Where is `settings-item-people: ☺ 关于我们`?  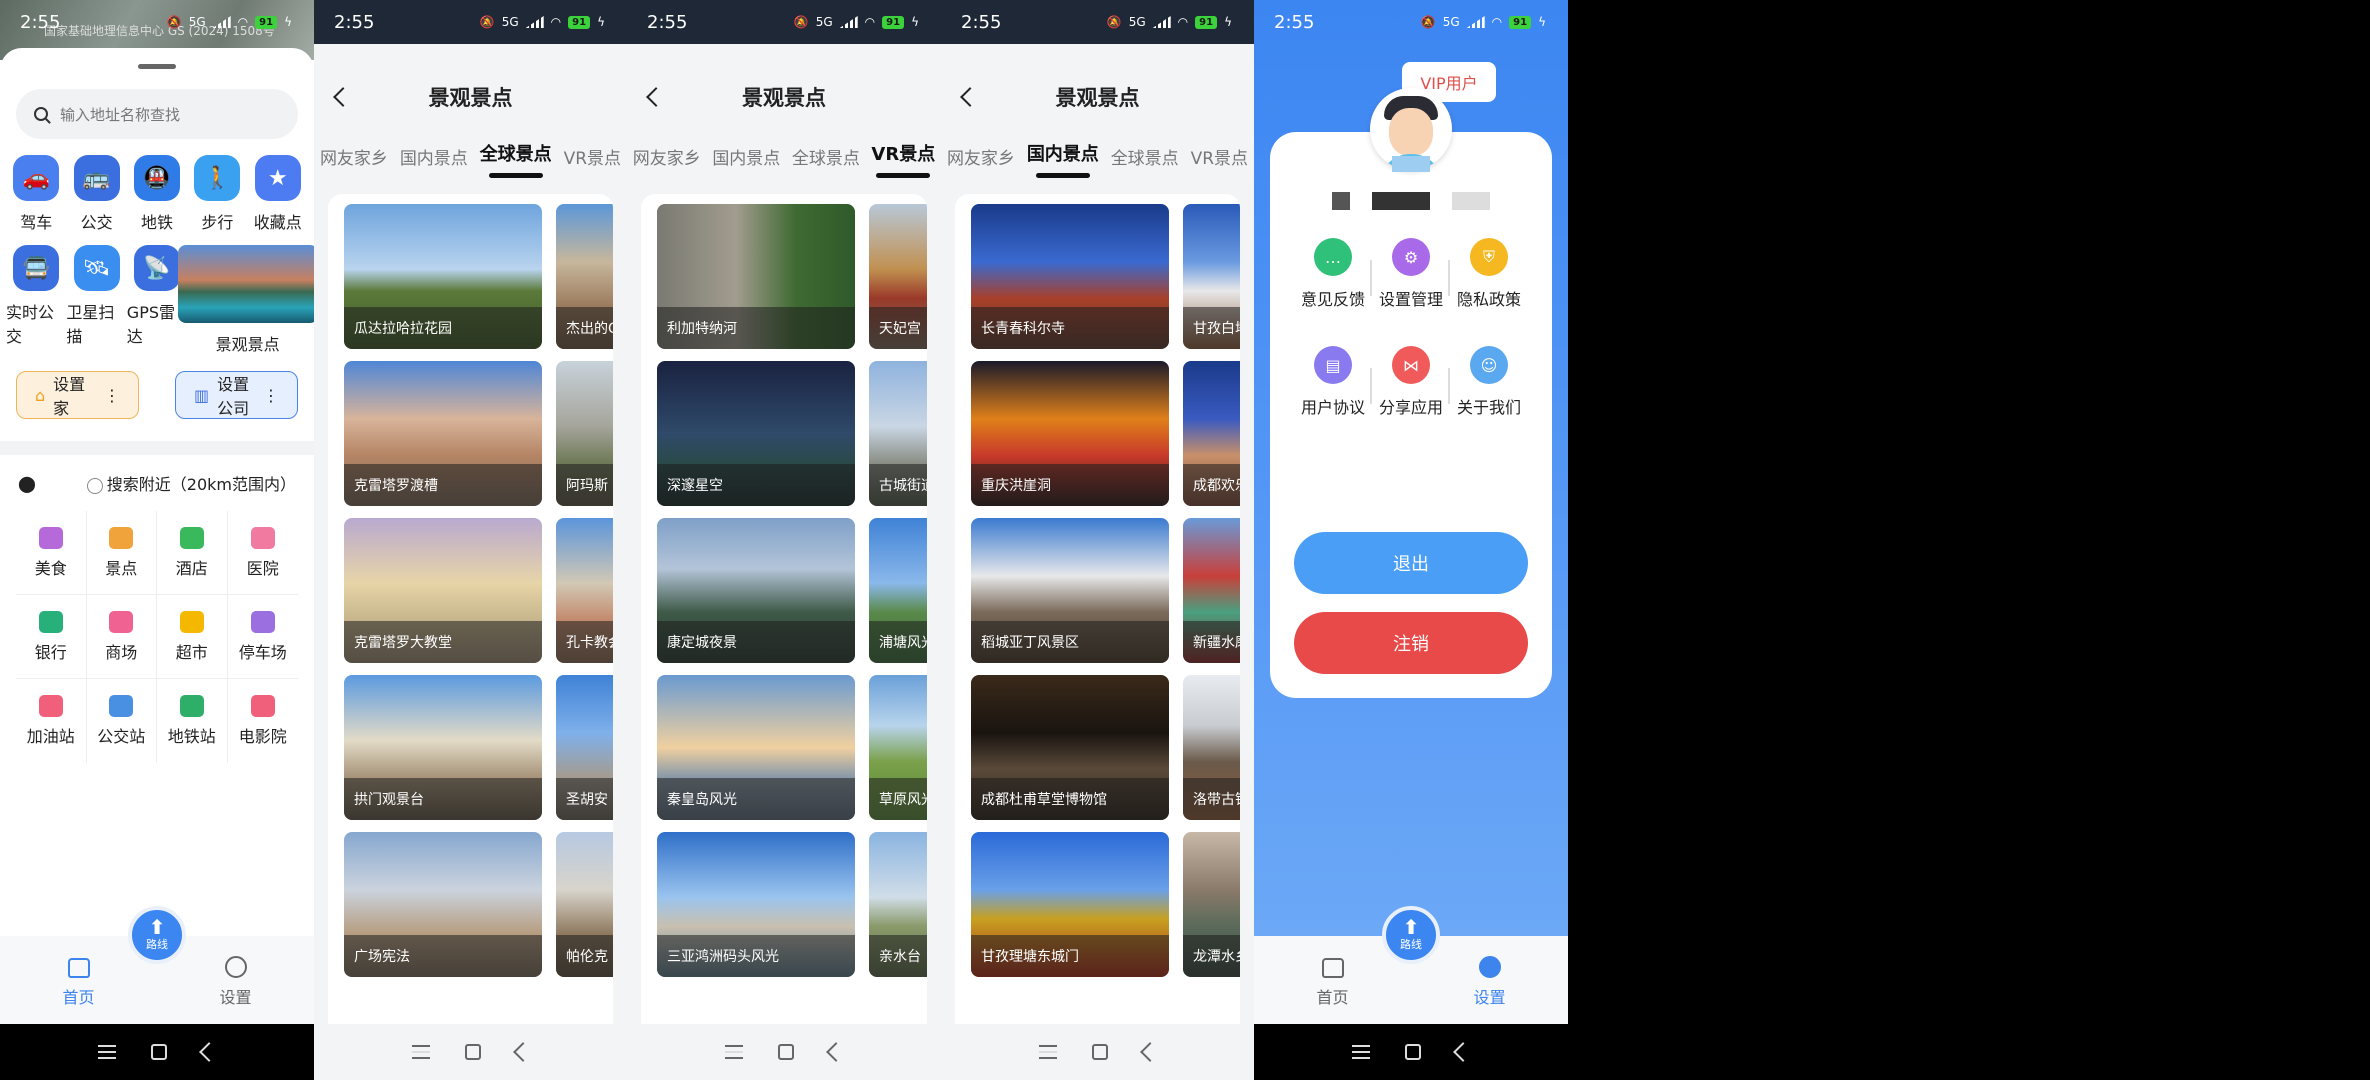
settings-item-people: ☺ 关于我们 is located at coordinates (1489, 382).